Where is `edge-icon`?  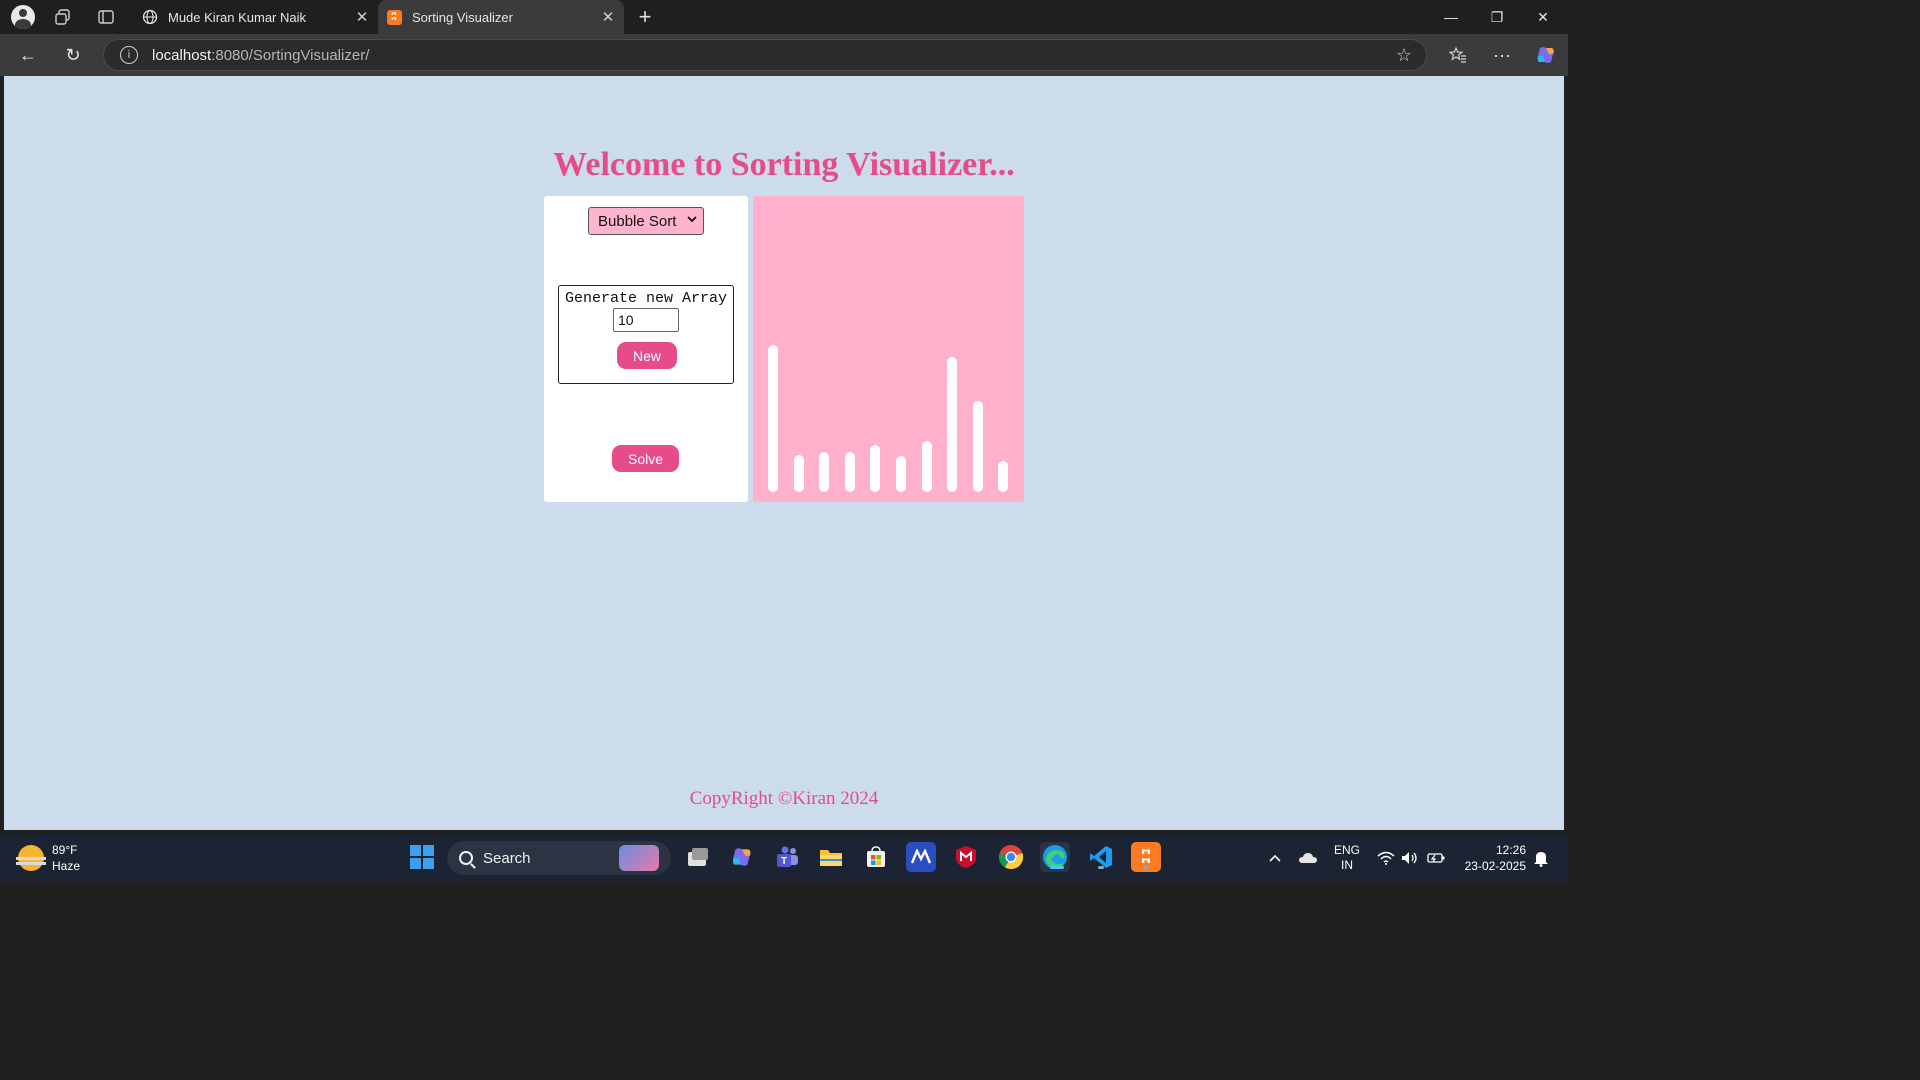 edge-icon is located at coordinates (1055, 857).